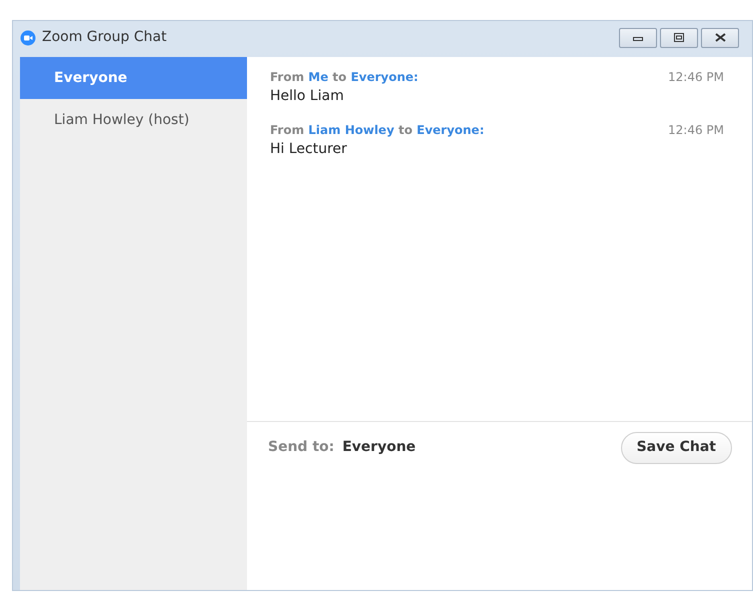 This screenshot has width=753, height=593. What do you see at coordinates (308, 149) in the screenshot?
I see `message-text: Hi Lecturer` at bounding box center [308, 149].